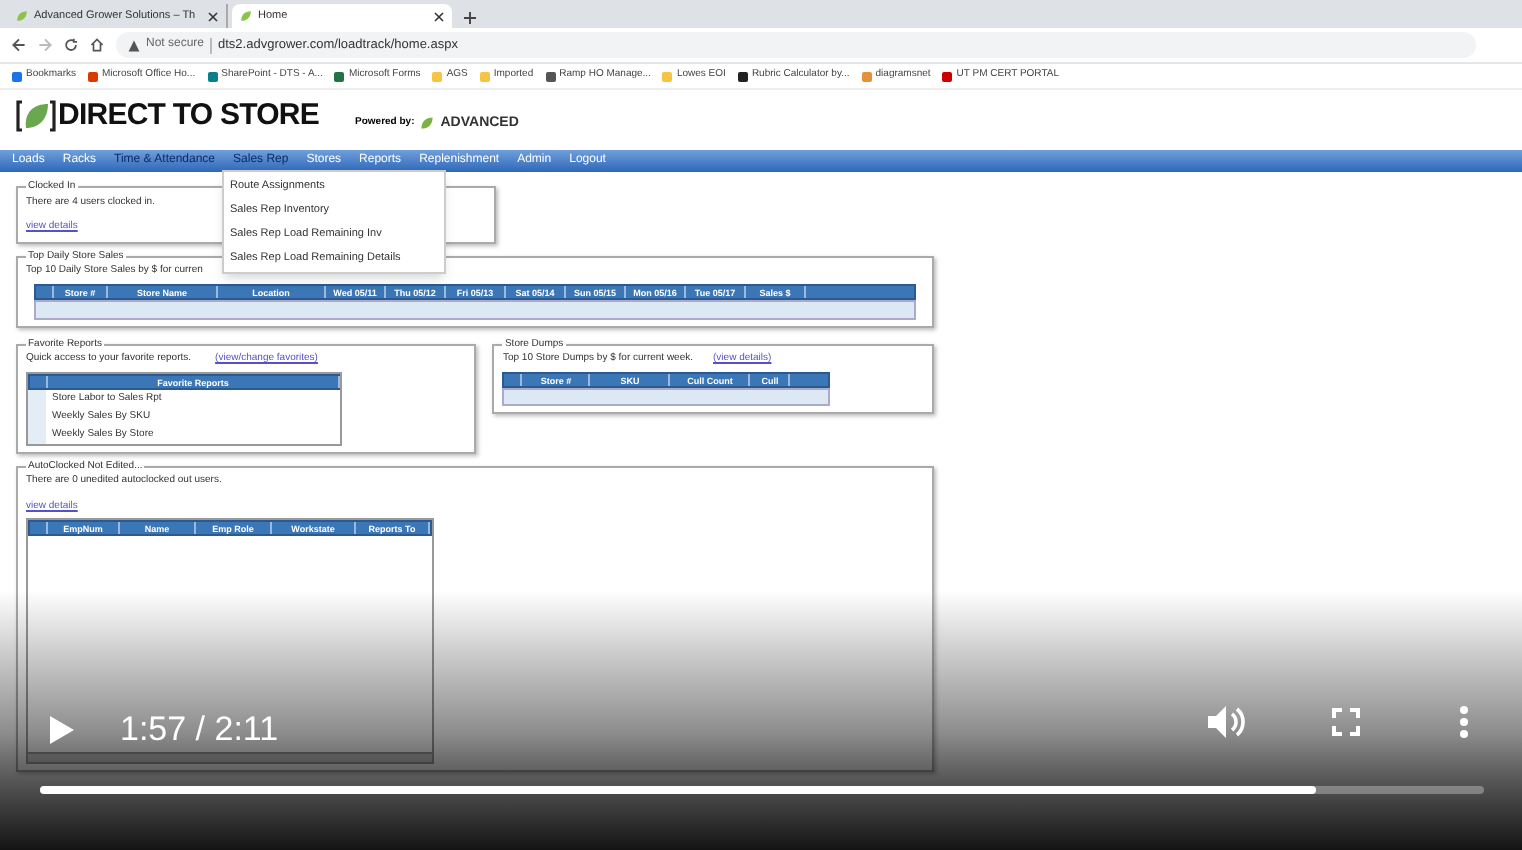  What do you see at coordinates (189, 115) in the screenshot?
I see `site-logo: DIRECT TO STORE` at bounding box center [189, 115].